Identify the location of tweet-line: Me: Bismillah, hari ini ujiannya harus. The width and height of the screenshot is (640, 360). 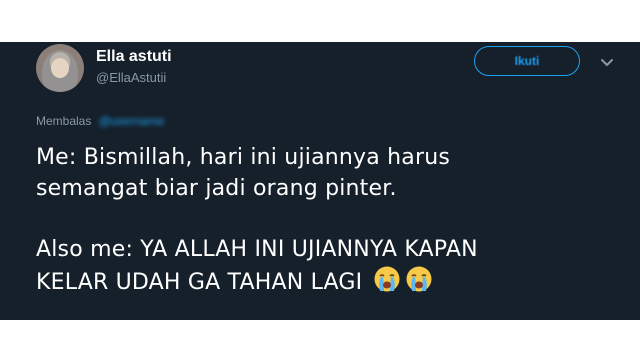
(243, 157).